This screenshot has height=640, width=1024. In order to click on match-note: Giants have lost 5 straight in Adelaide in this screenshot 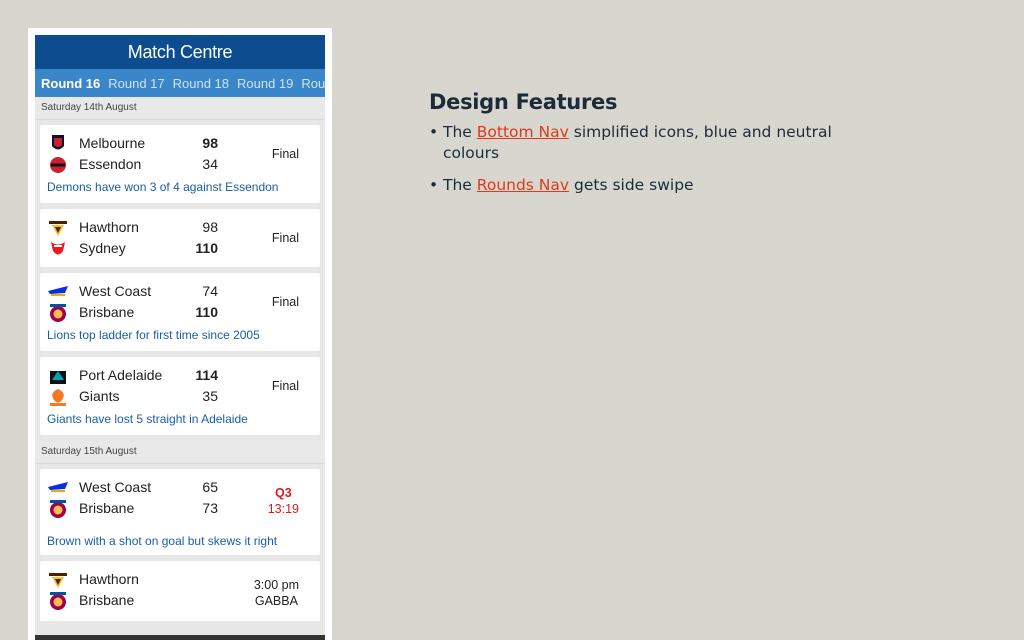, I will do `click(147, 419)`.